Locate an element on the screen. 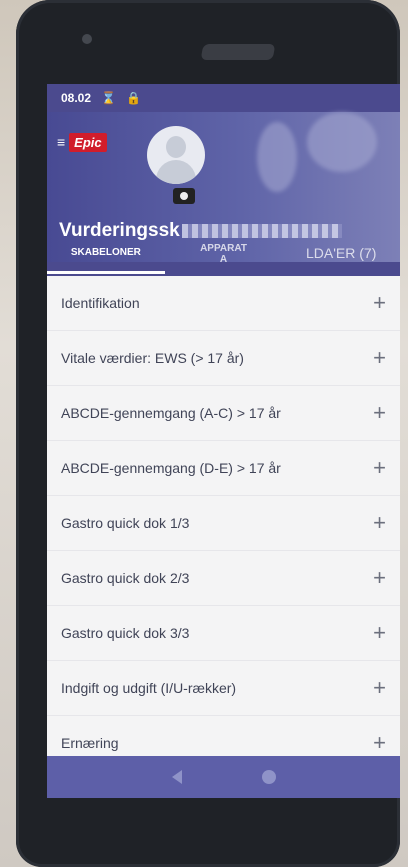 Image resolution: width=408 pixels, height=867 pixels. epic-logo: ≡ Epic is located at coordinates (84, 142).